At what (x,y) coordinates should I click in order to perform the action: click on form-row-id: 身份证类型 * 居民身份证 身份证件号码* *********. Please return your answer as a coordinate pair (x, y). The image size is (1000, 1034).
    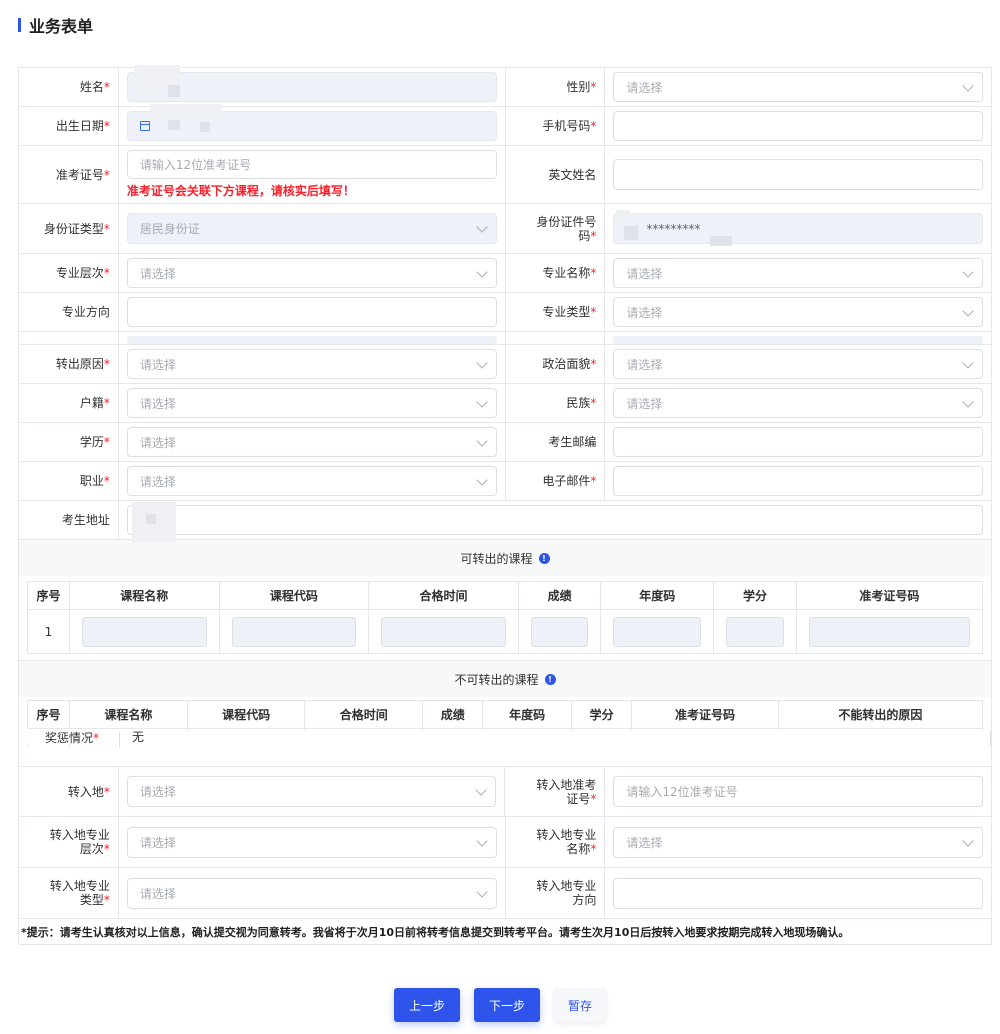
    Looking at the image, I should click on (506, 229).